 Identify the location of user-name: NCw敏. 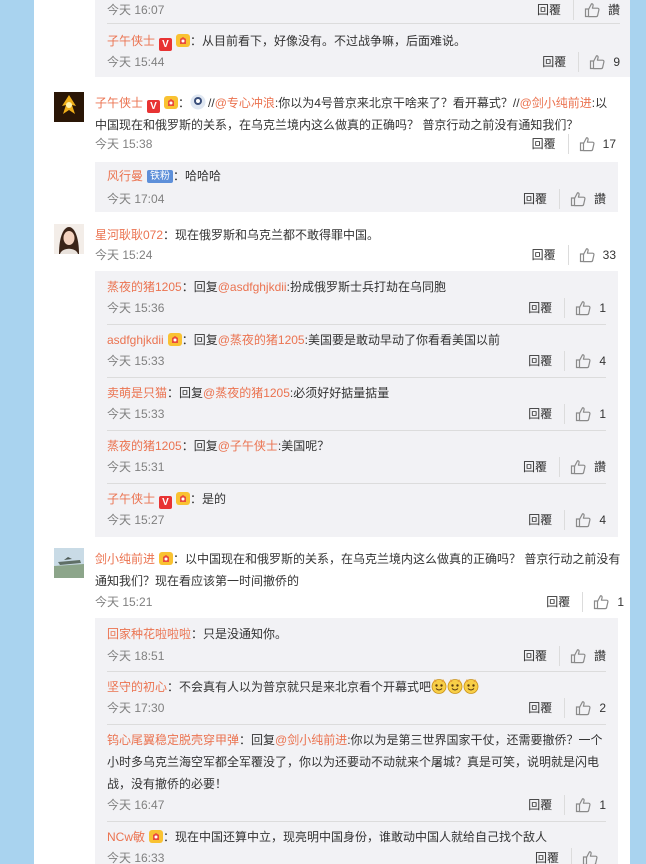
(126, 837).